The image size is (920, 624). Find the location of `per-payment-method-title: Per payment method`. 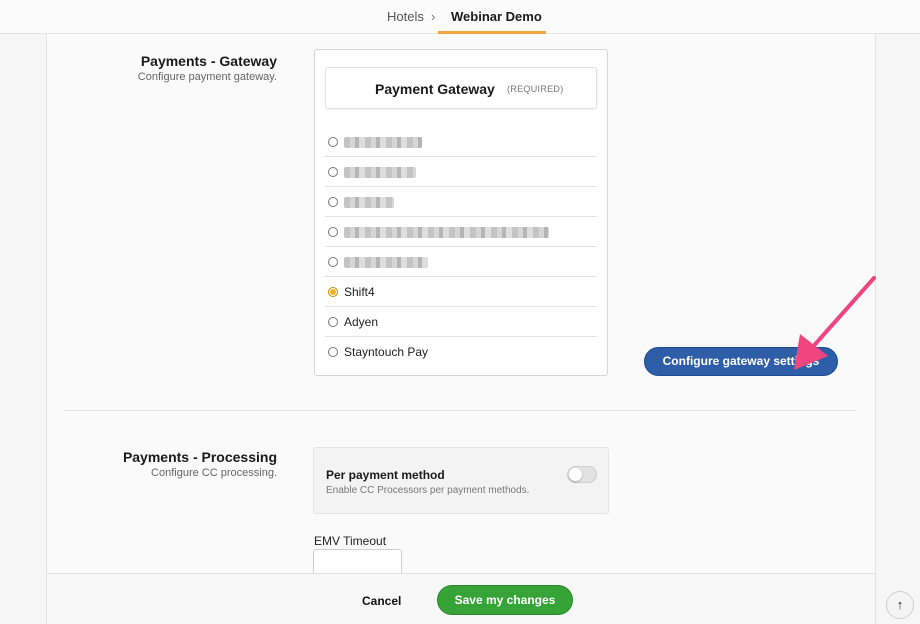

per-payment-method-title: Per payment method is located at coordinates (385, 475).